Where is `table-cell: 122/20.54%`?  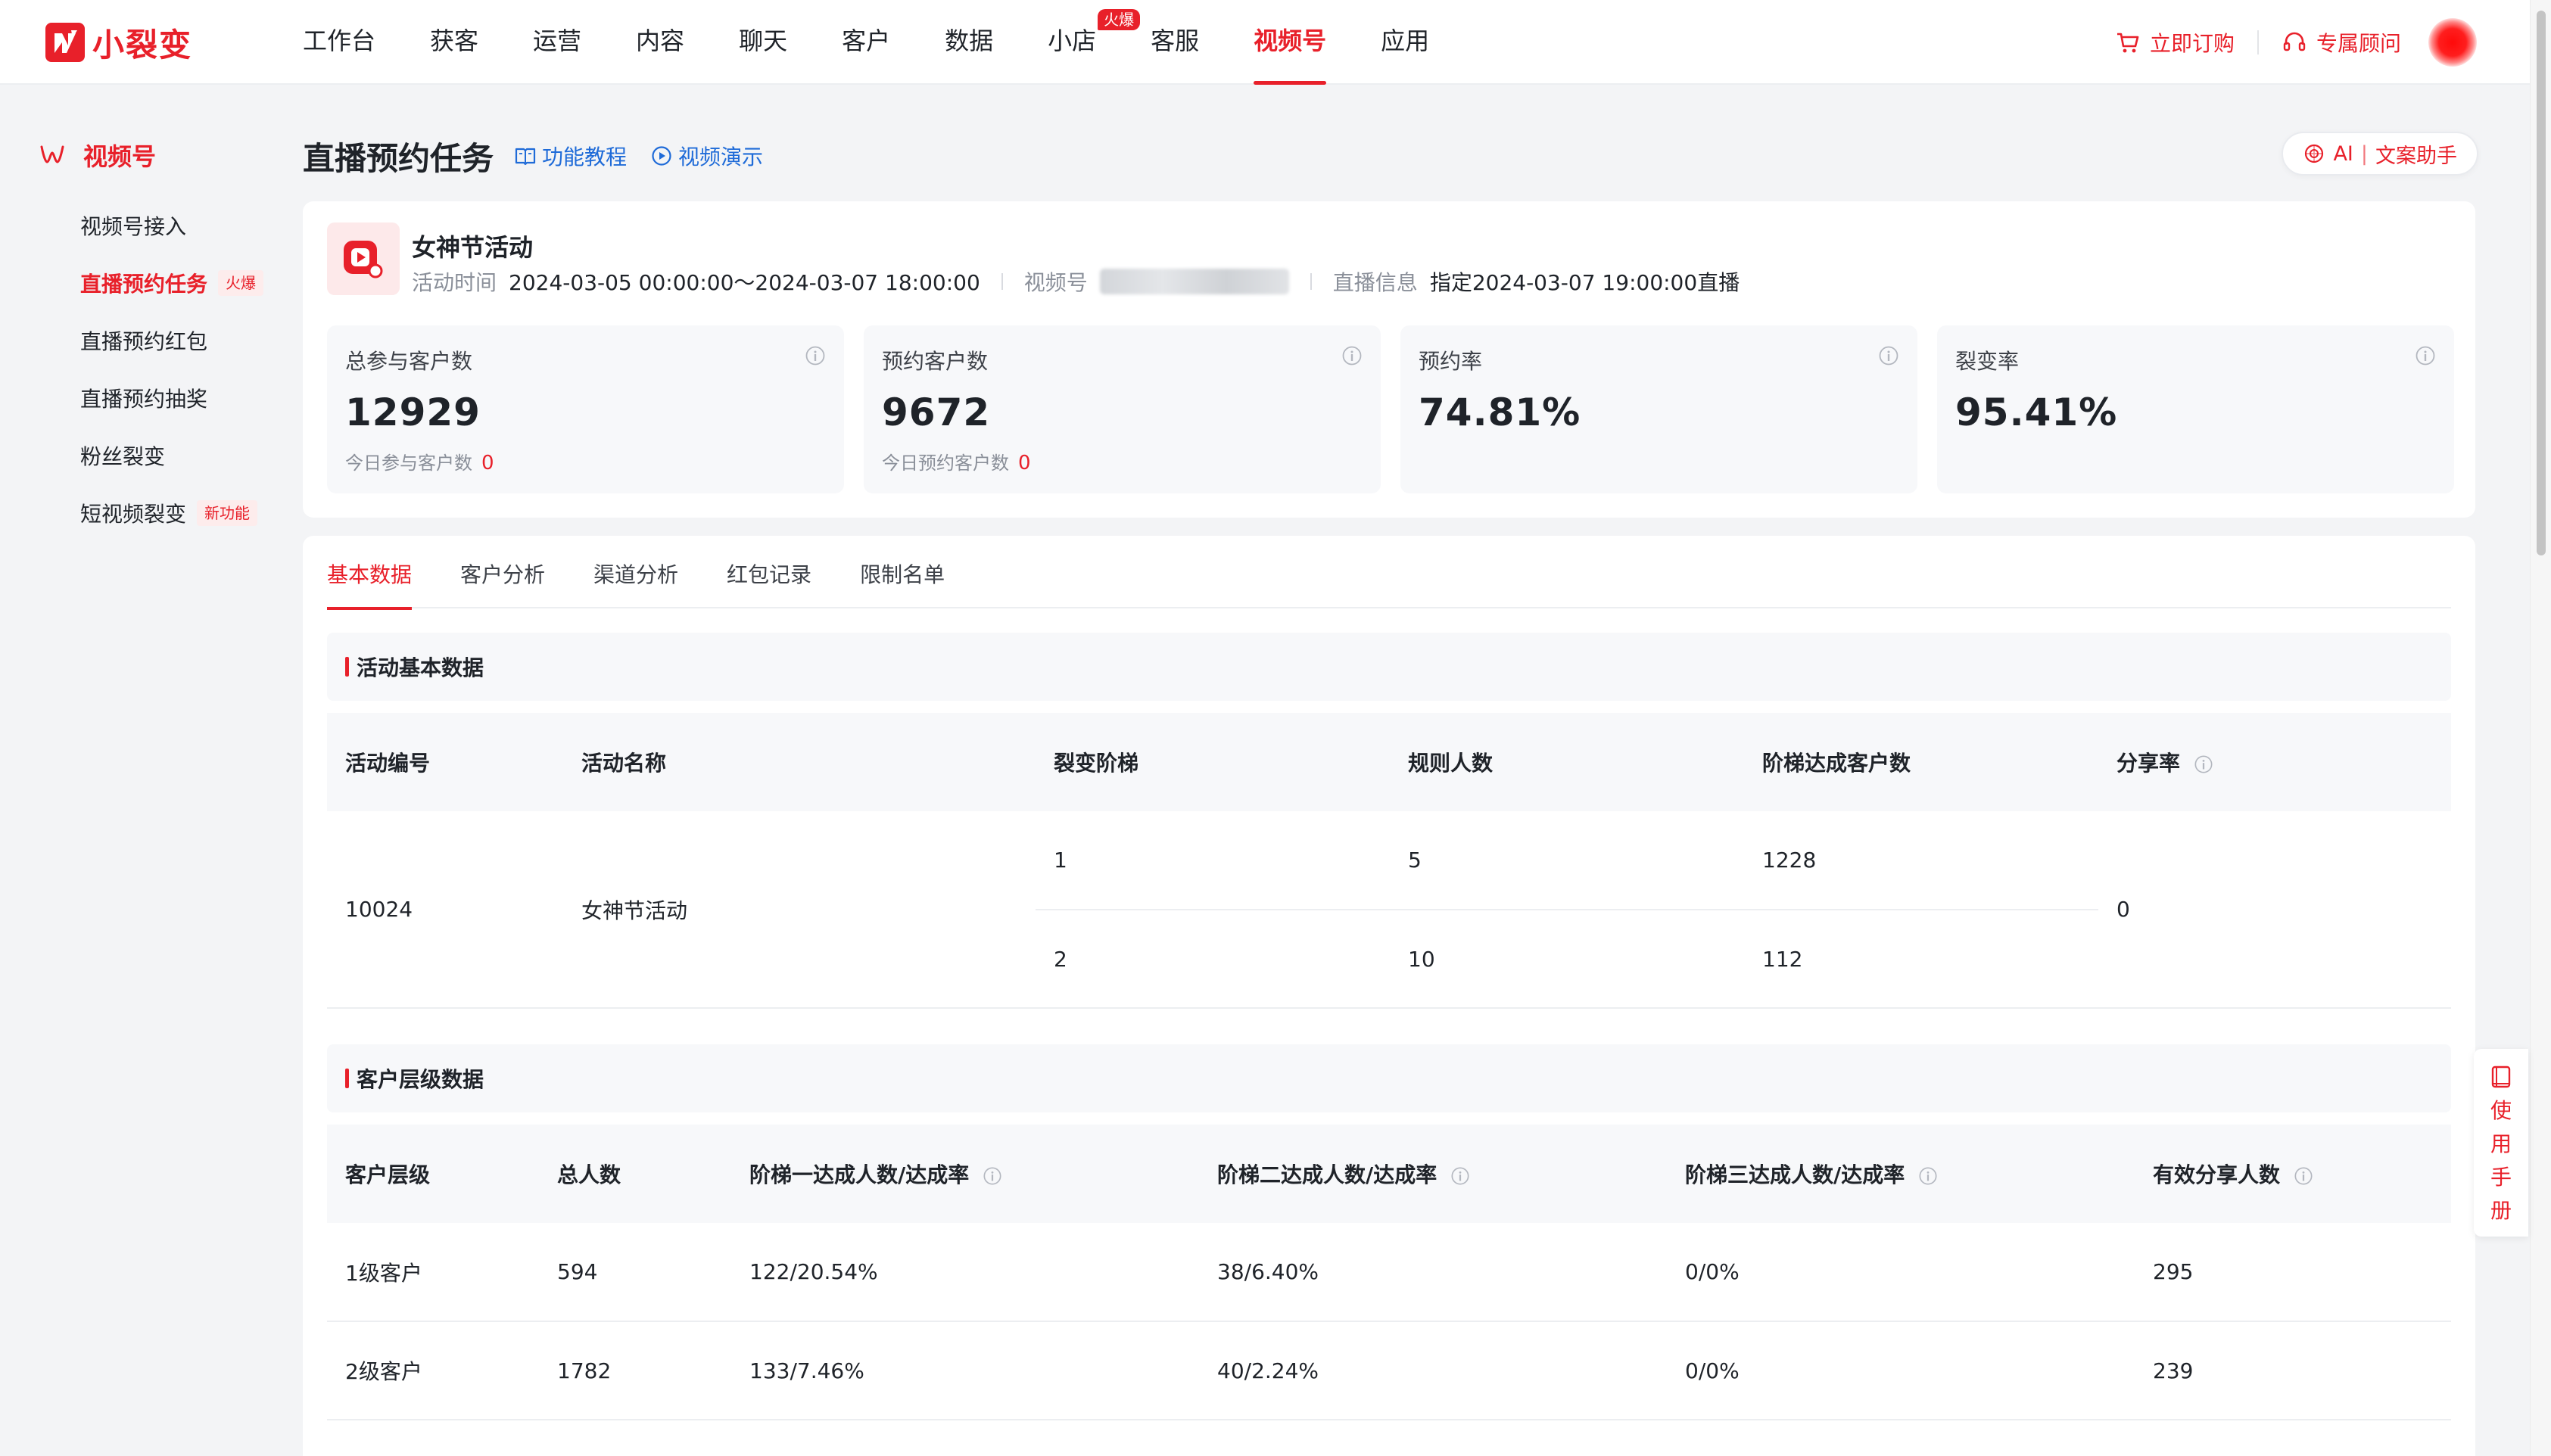 table-cell: 122/20.54% is located at coordinates (965, 1272).